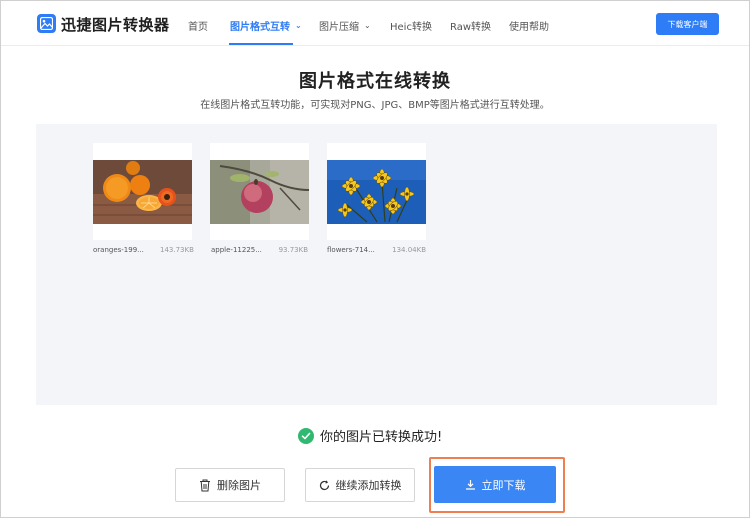  What do you see at coordinates (261, 44) in the screenshot?
I see `nav-active-indicator` at bounding box center [261, 44].